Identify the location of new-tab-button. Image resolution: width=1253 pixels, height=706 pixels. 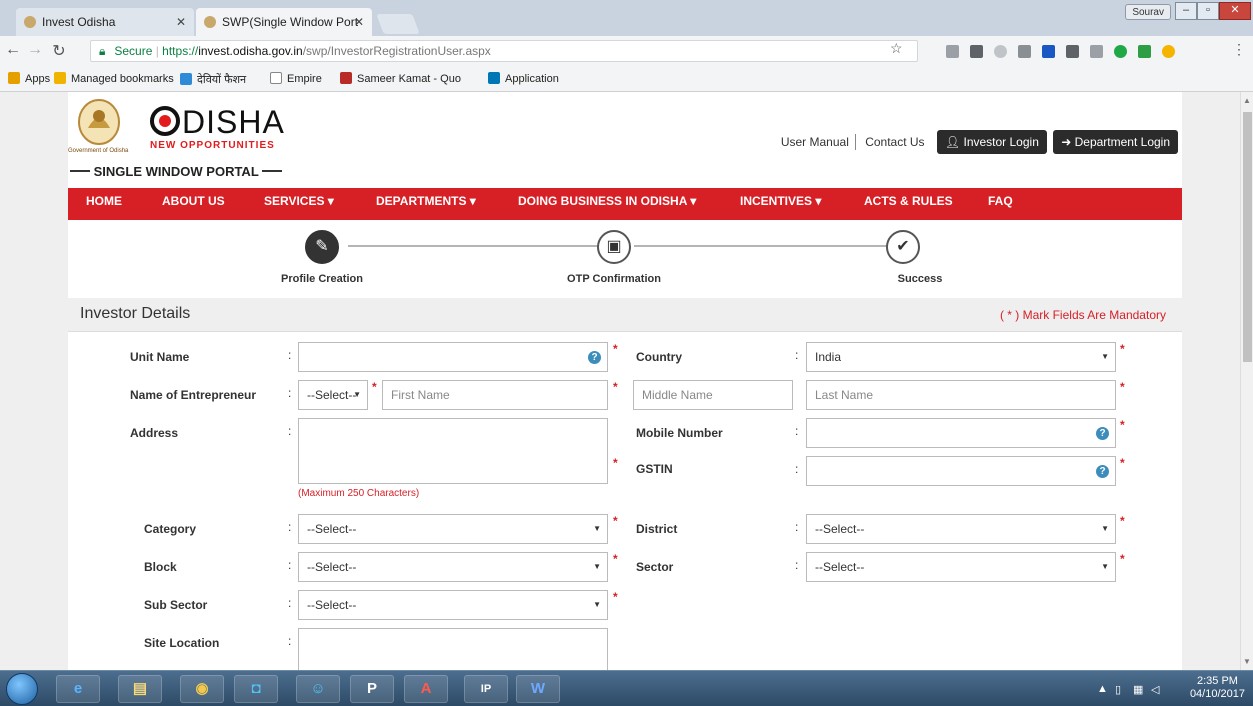
(398, 24).